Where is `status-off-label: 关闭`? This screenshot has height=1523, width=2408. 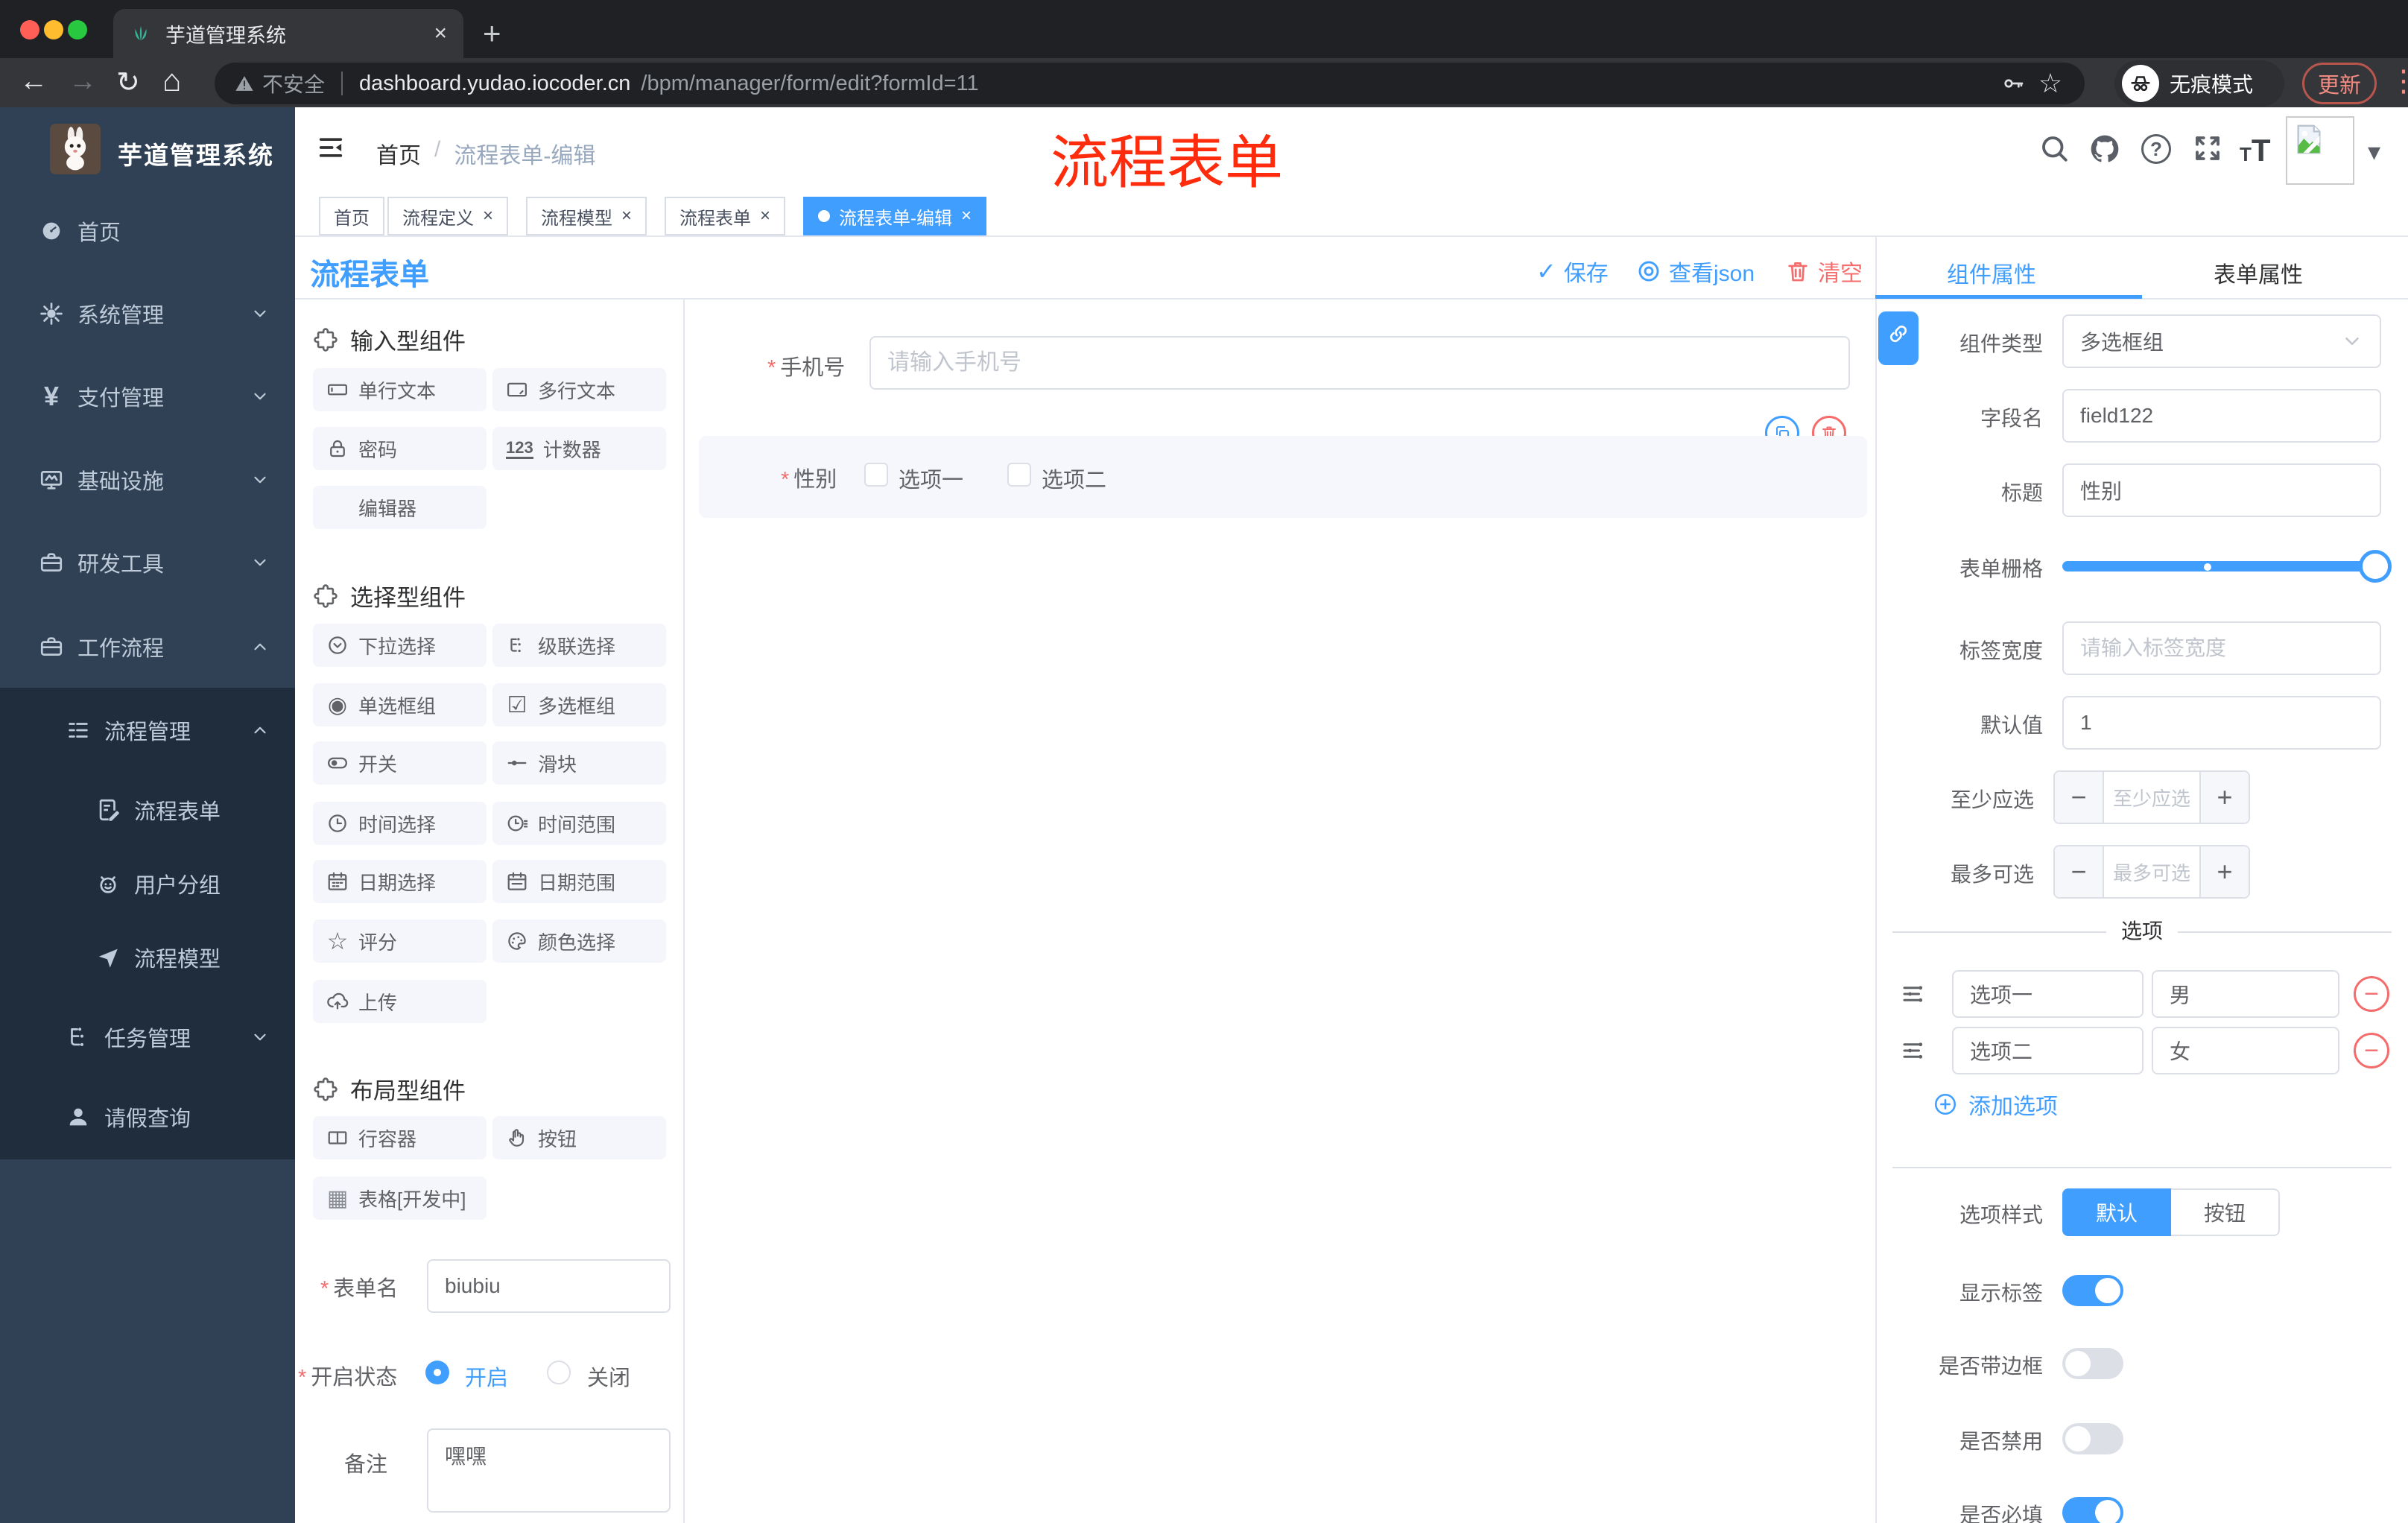
status-off-label: 关闭 is located at coordinates (608, 1376).